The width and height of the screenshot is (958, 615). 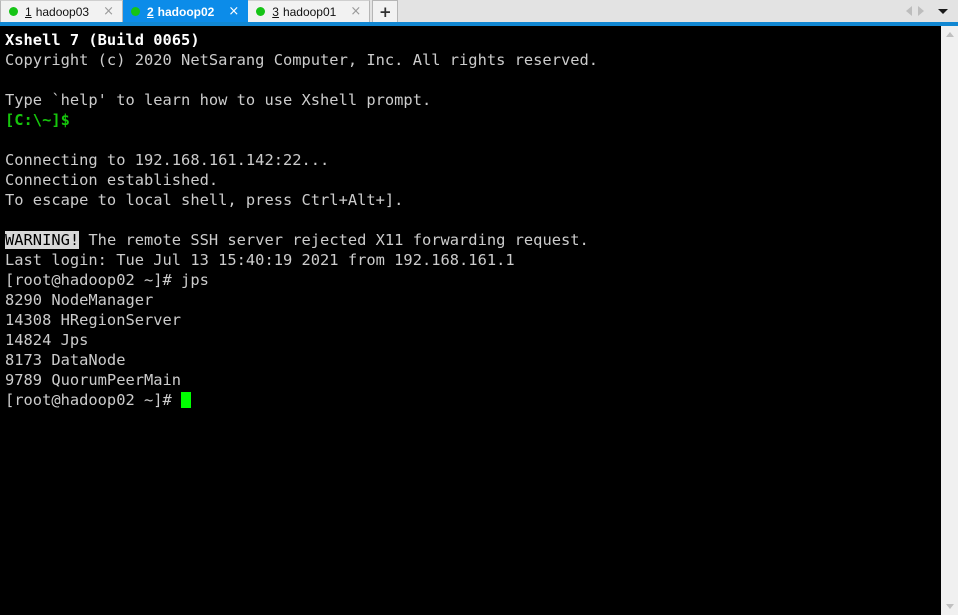 I want to click on vertical-scrollbar, so click(x=949, y=320).